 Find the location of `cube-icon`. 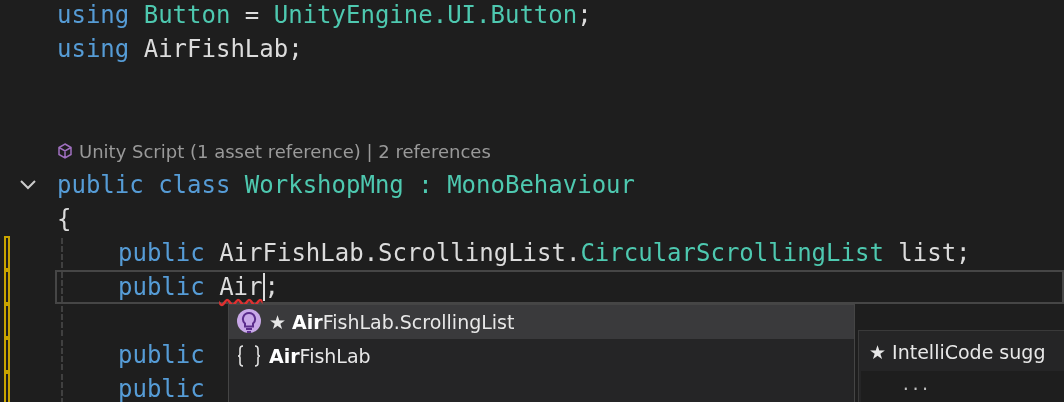

cube-icon is located at coordinates (65, 151).